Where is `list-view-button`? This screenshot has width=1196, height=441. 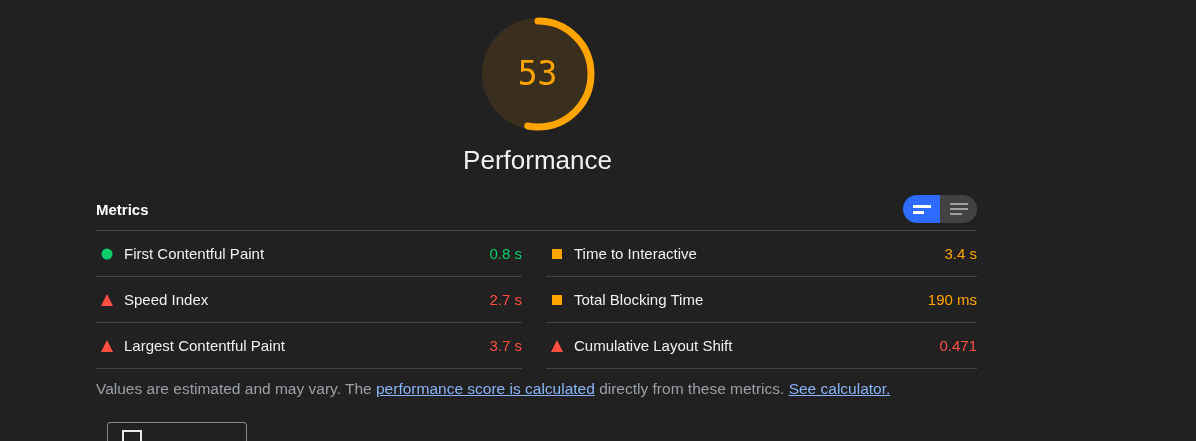
list-view-button is located at coordinates (958, 209).